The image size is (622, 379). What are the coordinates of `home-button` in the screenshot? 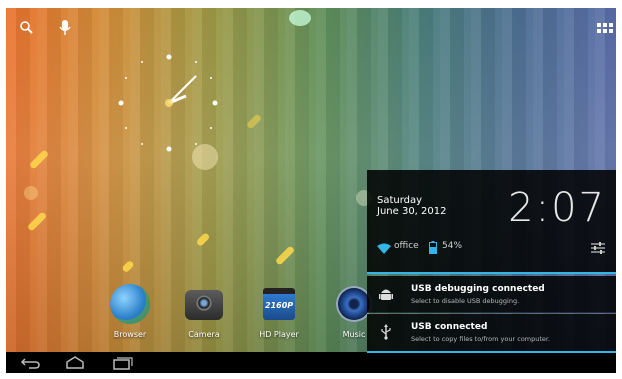 It's located at (75, 362).